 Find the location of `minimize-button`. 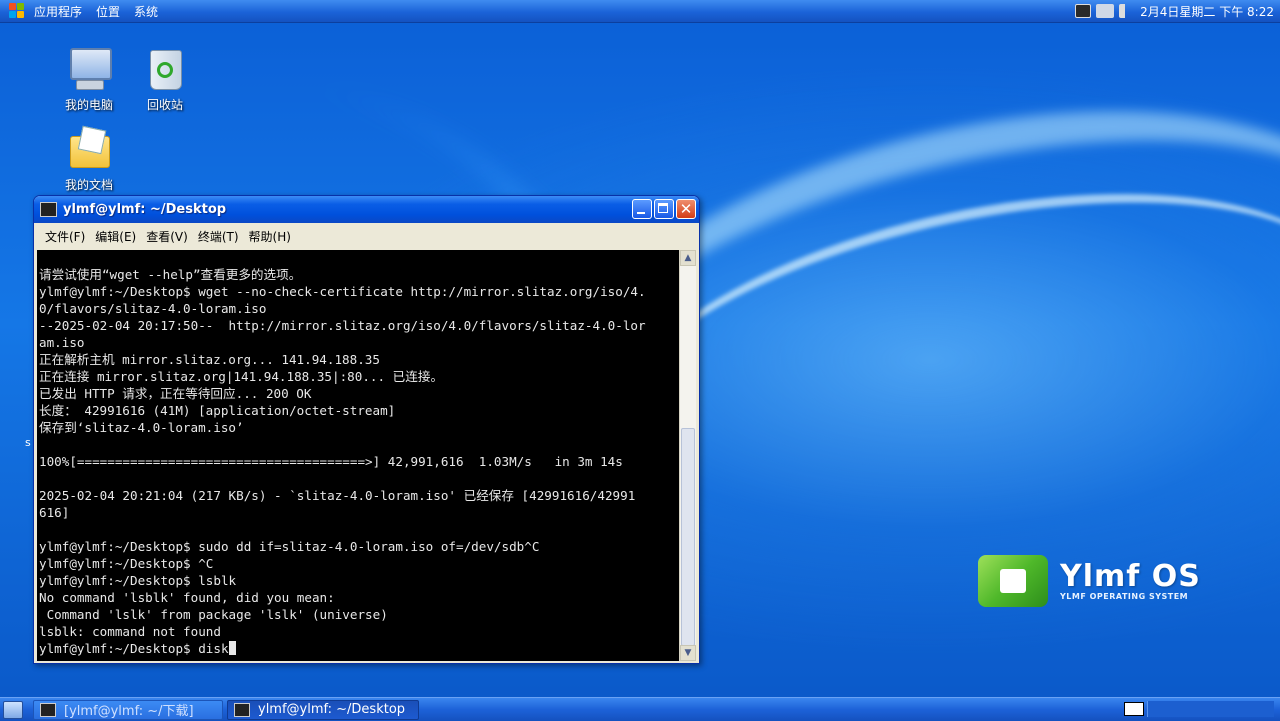

minimize-button is located at coordinates (642, 209).